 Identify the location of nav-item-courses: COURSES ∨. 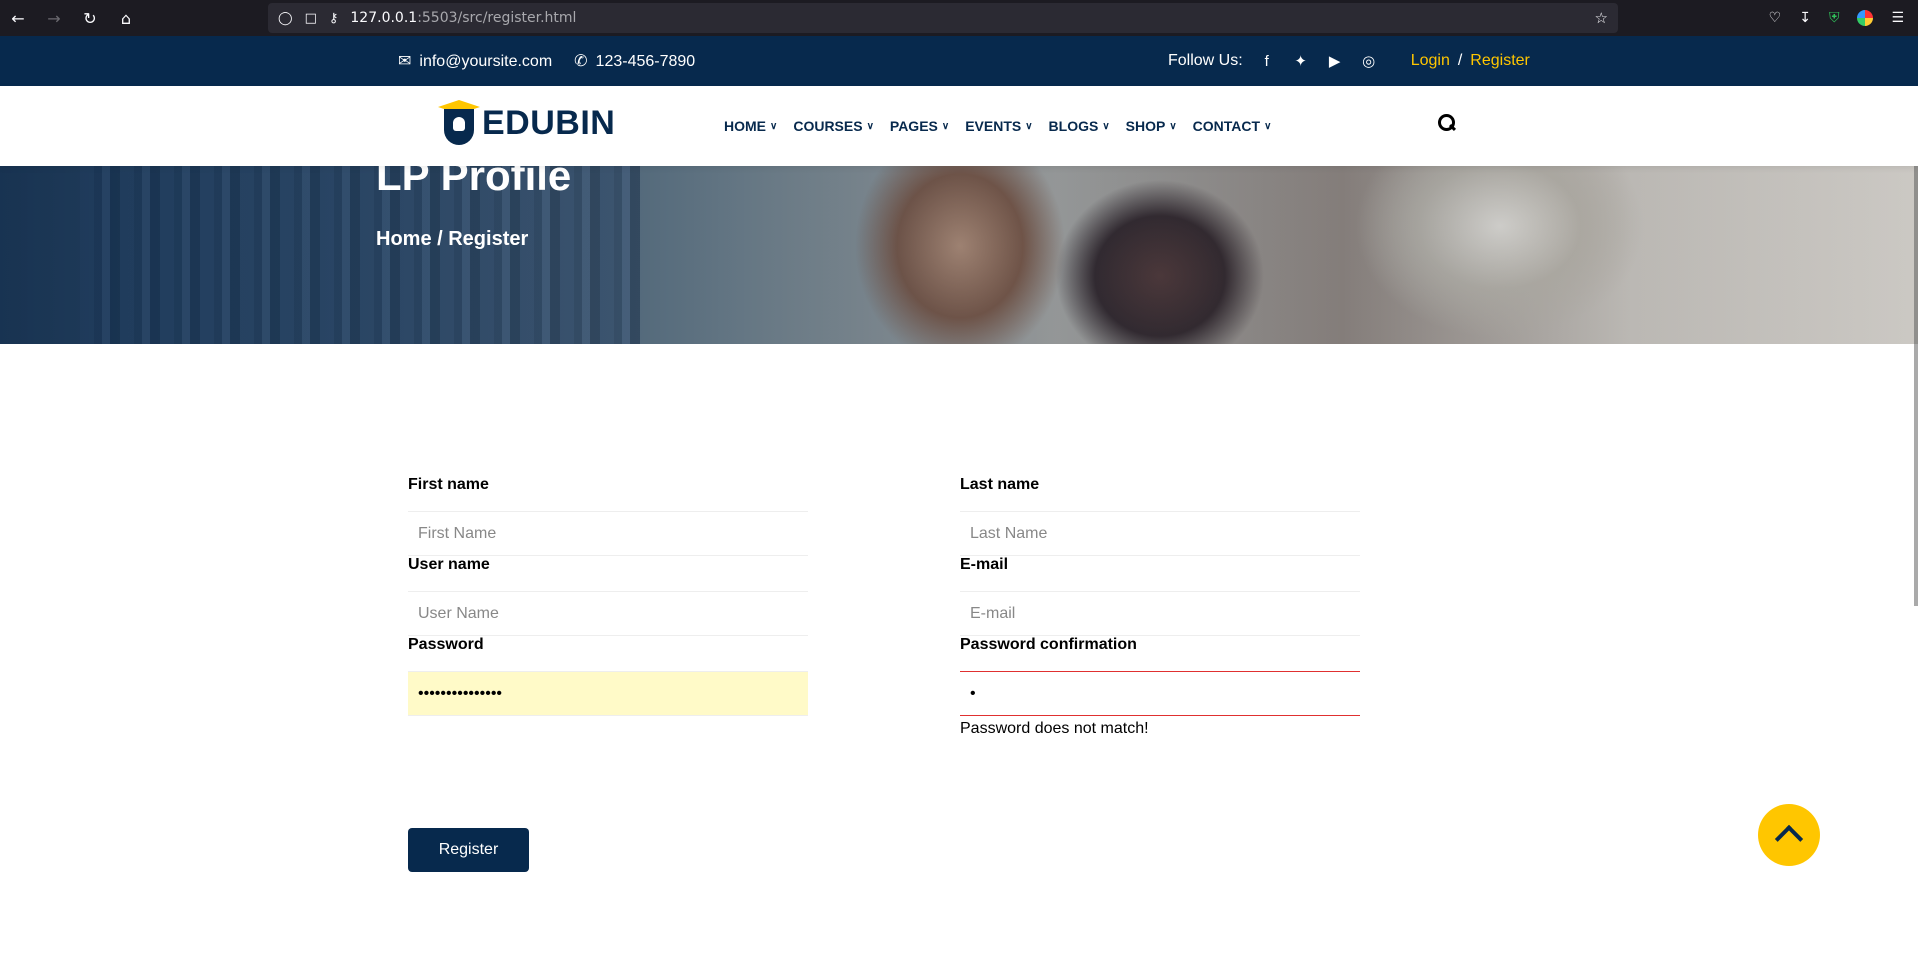
(833, 126).